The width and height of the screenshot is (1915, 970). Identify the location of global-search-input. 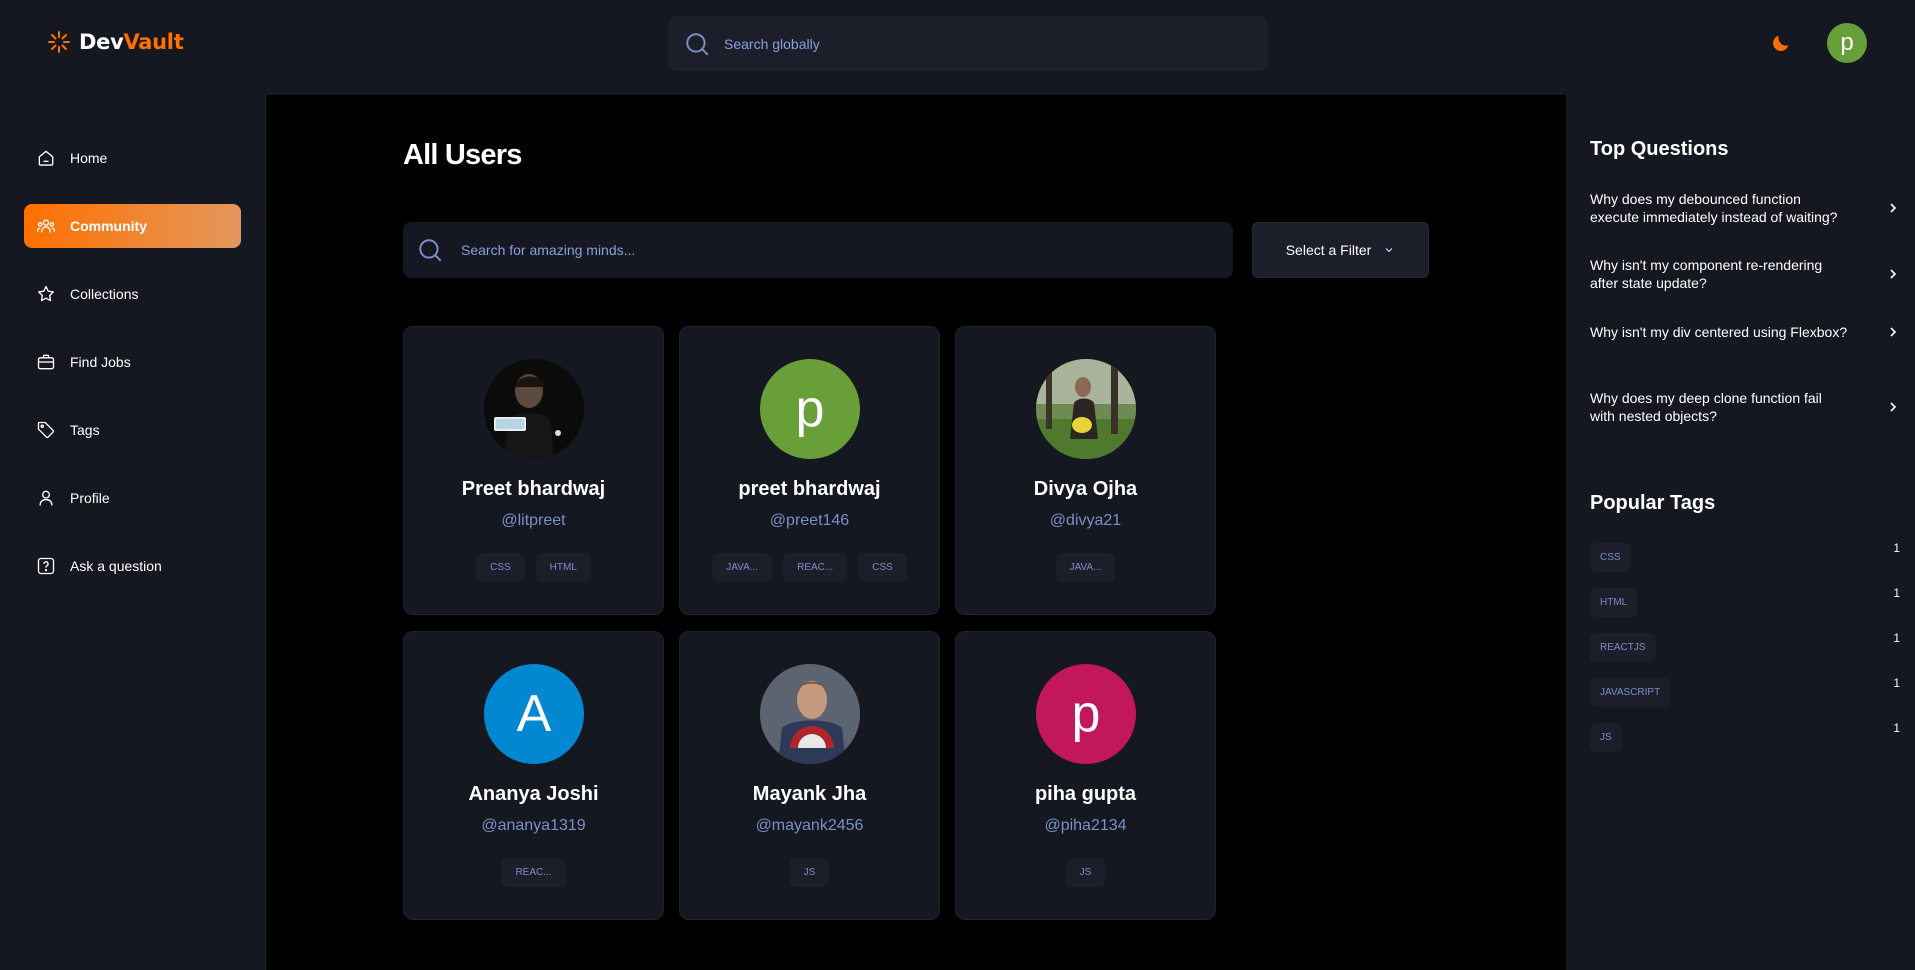
(984, 43).